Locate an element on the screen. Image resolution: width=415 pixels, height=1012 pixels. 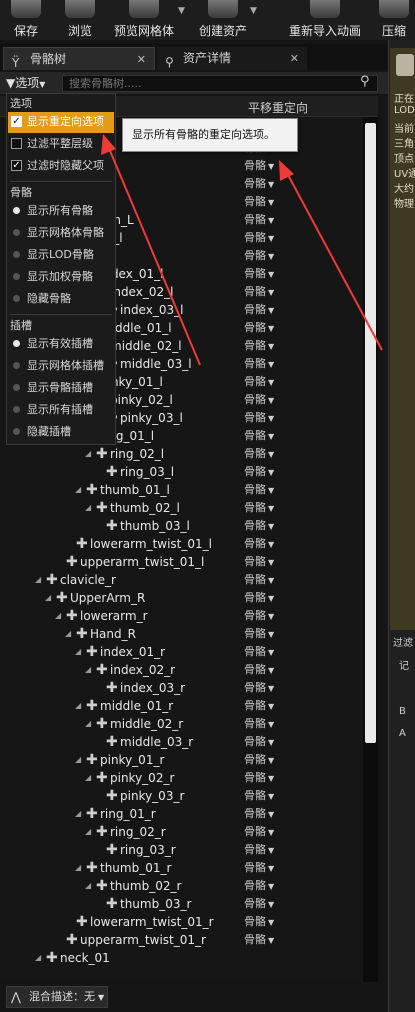
menu-item-hide-parents-when-filtering: ✓ 过滤时隐藏父项 is located at coordinates (61, 166).